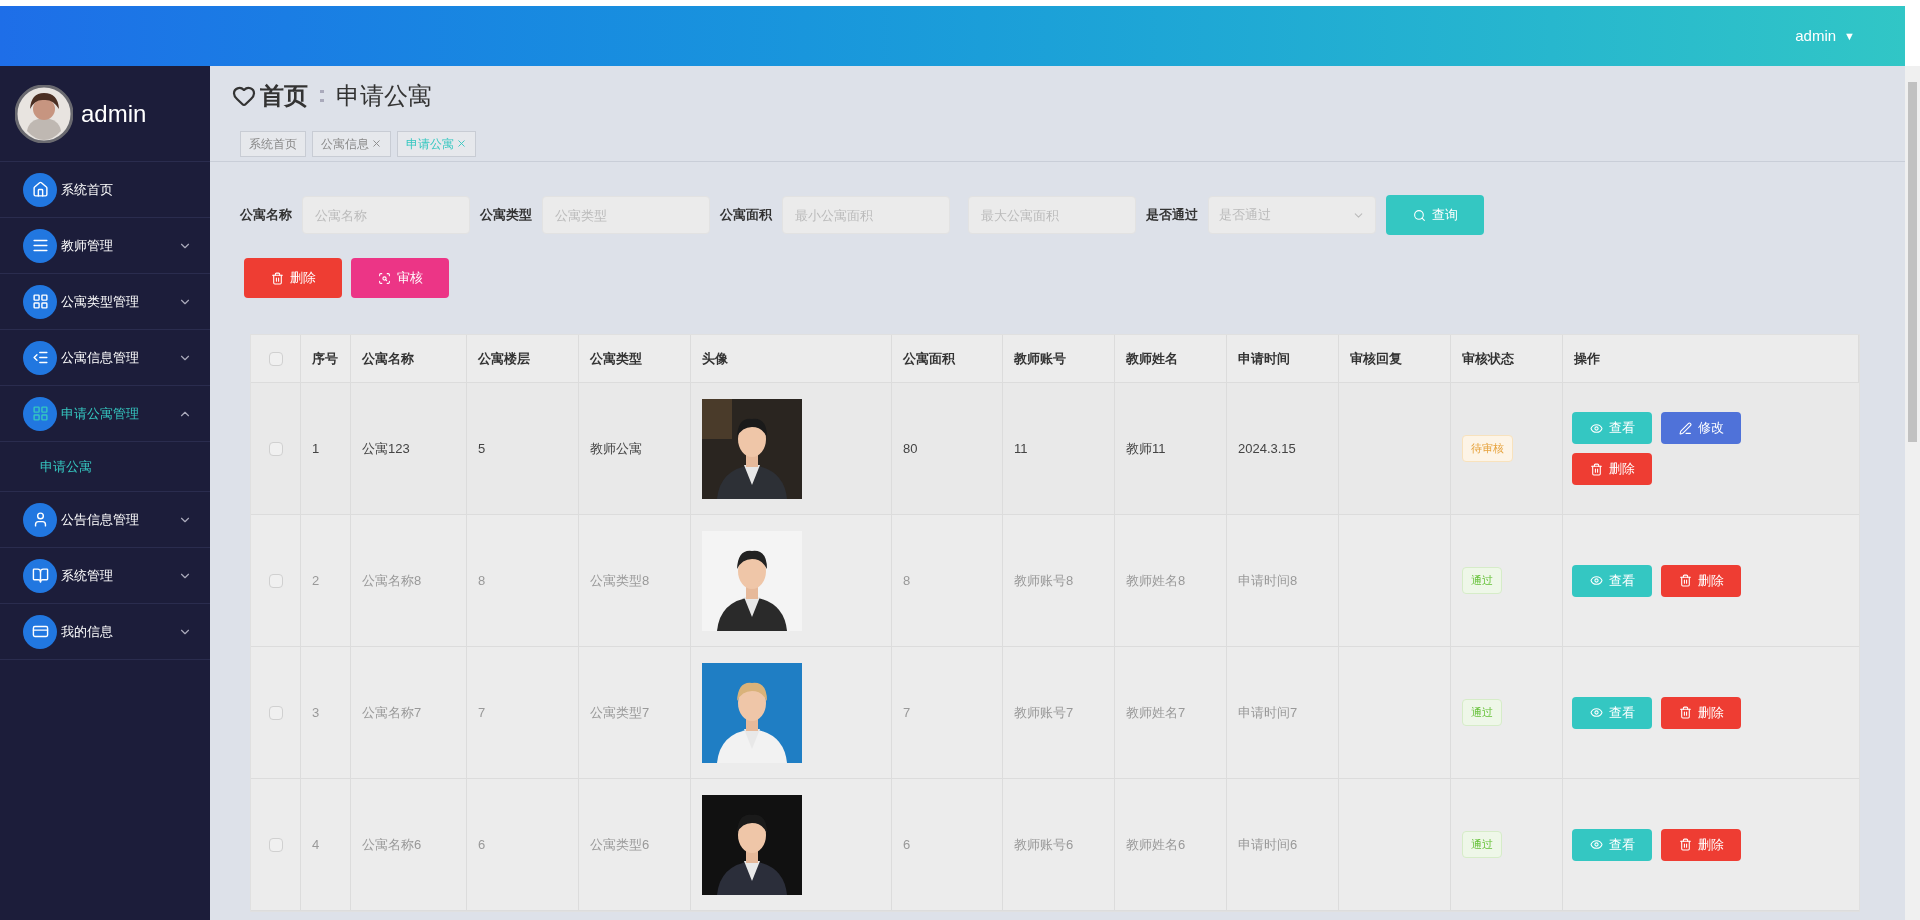  Describe the element at coordinates (114, 113) in the screenshot. I see `sidebar-username: admin` at that location.